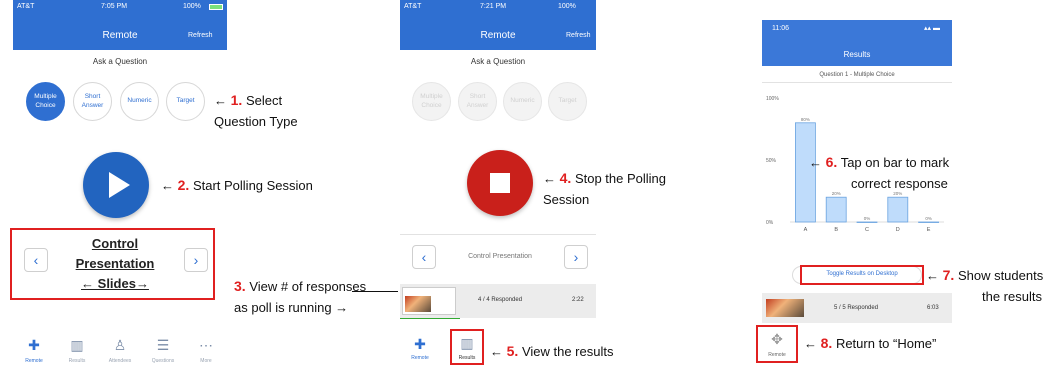 The width and height of the screenshot is (1061, 365). Describe the element at coordinates (493, 6) in the screenshot. I see `status-time: 7:21 PM` at that location.